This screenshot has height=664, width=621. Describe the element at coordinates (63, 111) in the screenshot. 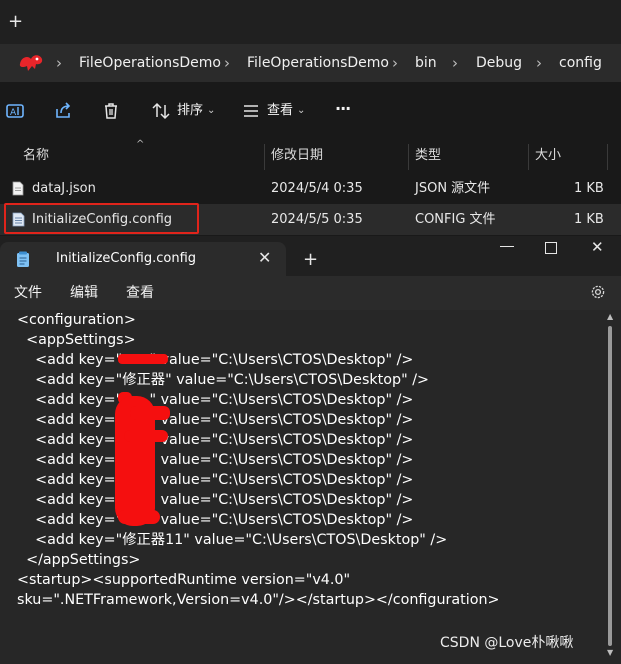

I see `share-icon` at that location.